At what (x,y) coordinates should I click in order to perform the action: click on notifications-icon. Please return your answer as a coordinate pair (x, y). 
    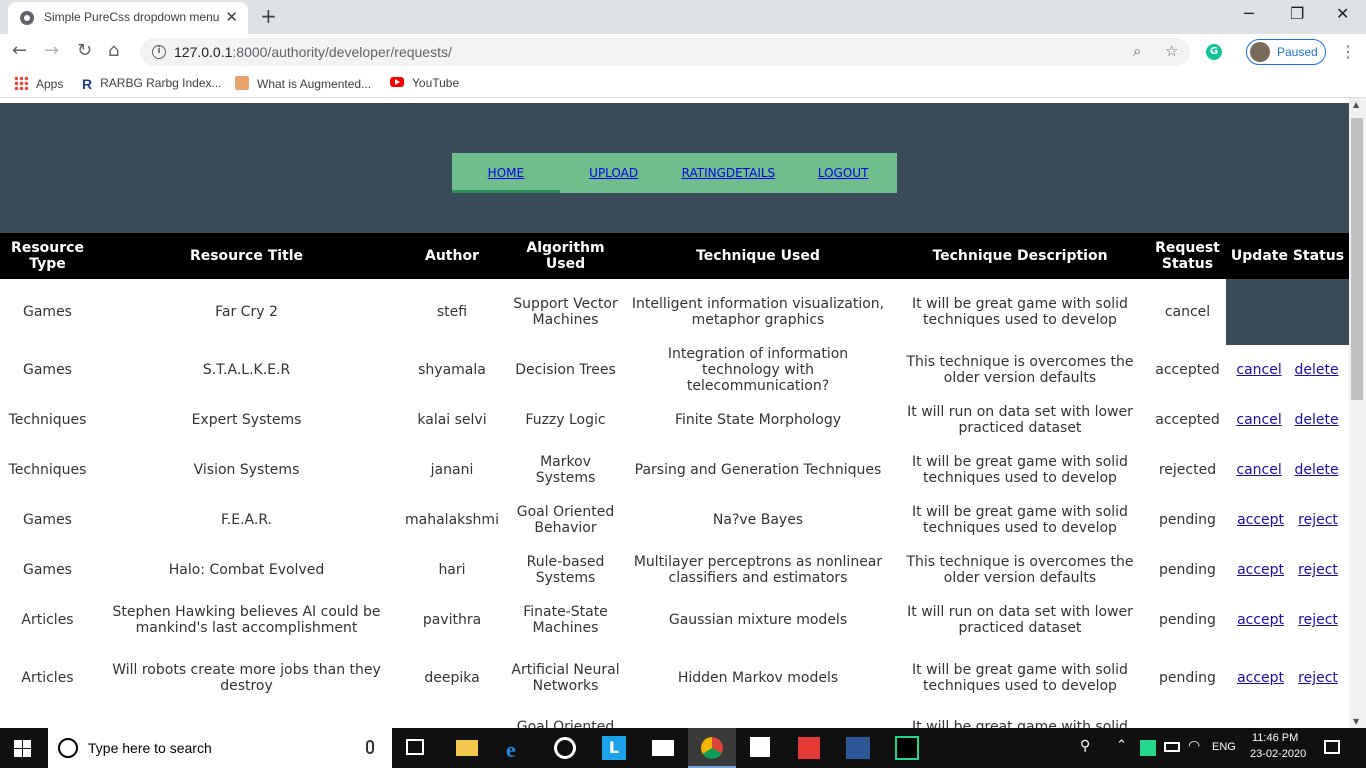
    Looking at the image, I should click on (1332, 747).